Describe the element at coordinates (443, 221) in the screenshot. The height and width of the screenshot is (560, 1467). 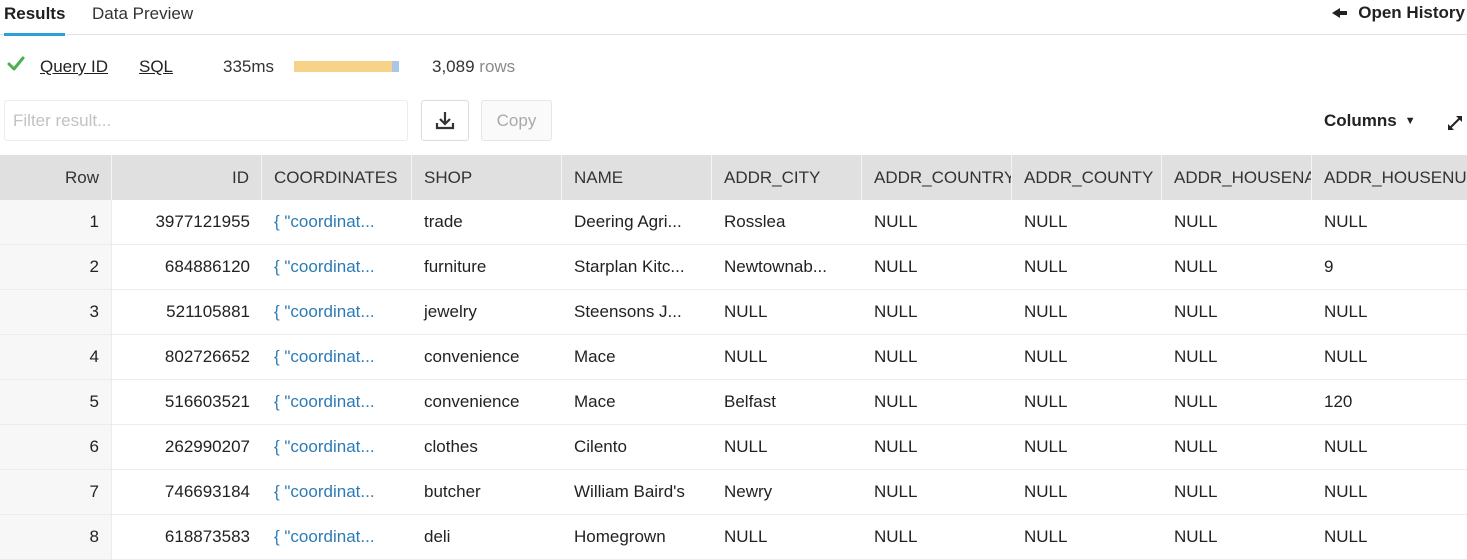
I see `cell-shop: trade` at that location.